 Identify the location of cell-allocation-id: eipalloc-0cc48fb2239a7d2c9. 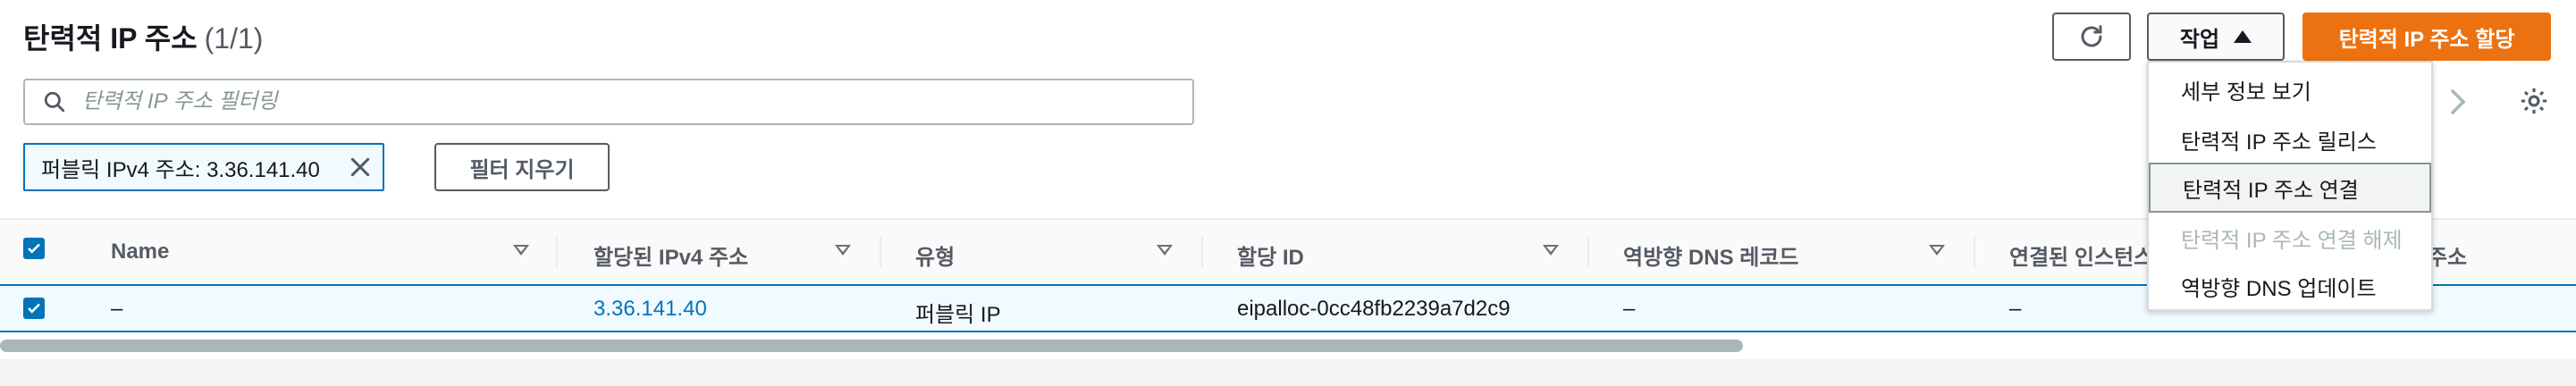
(1374, 309).